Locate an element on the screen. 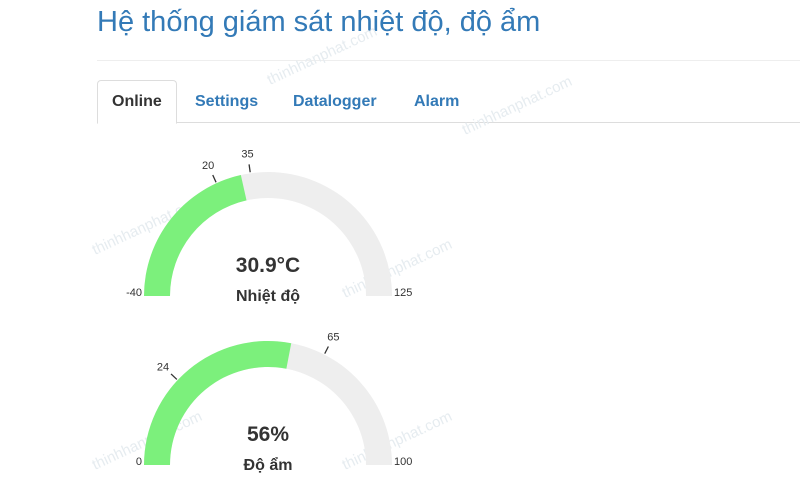  temperature-label: Nhiệt độ is located at coordinates (268, 296).